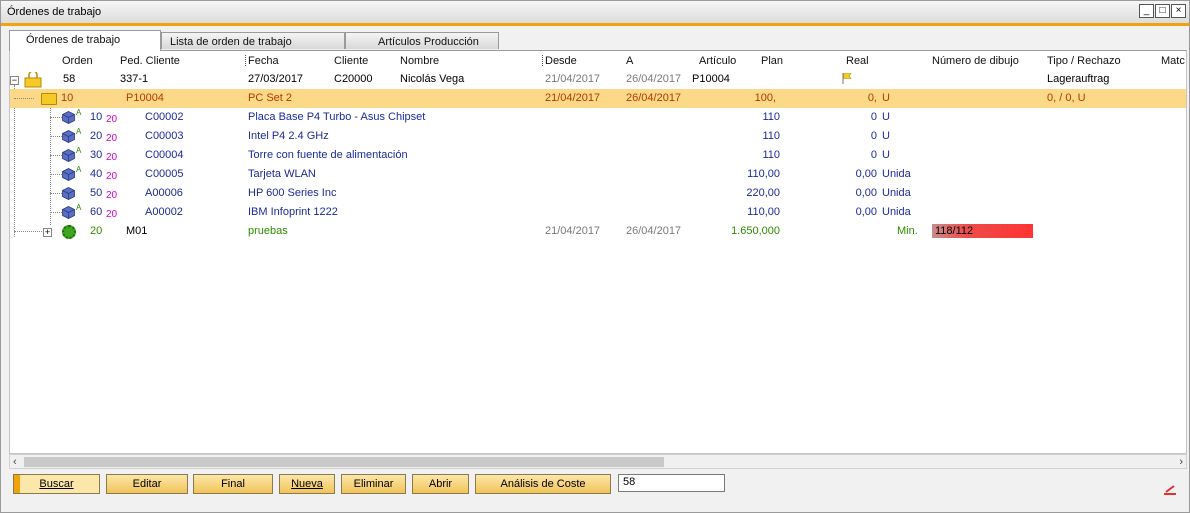  Describe the element at coordinates (763, 193) in the screenshot. I see `row-plan: 220,00` at that location.